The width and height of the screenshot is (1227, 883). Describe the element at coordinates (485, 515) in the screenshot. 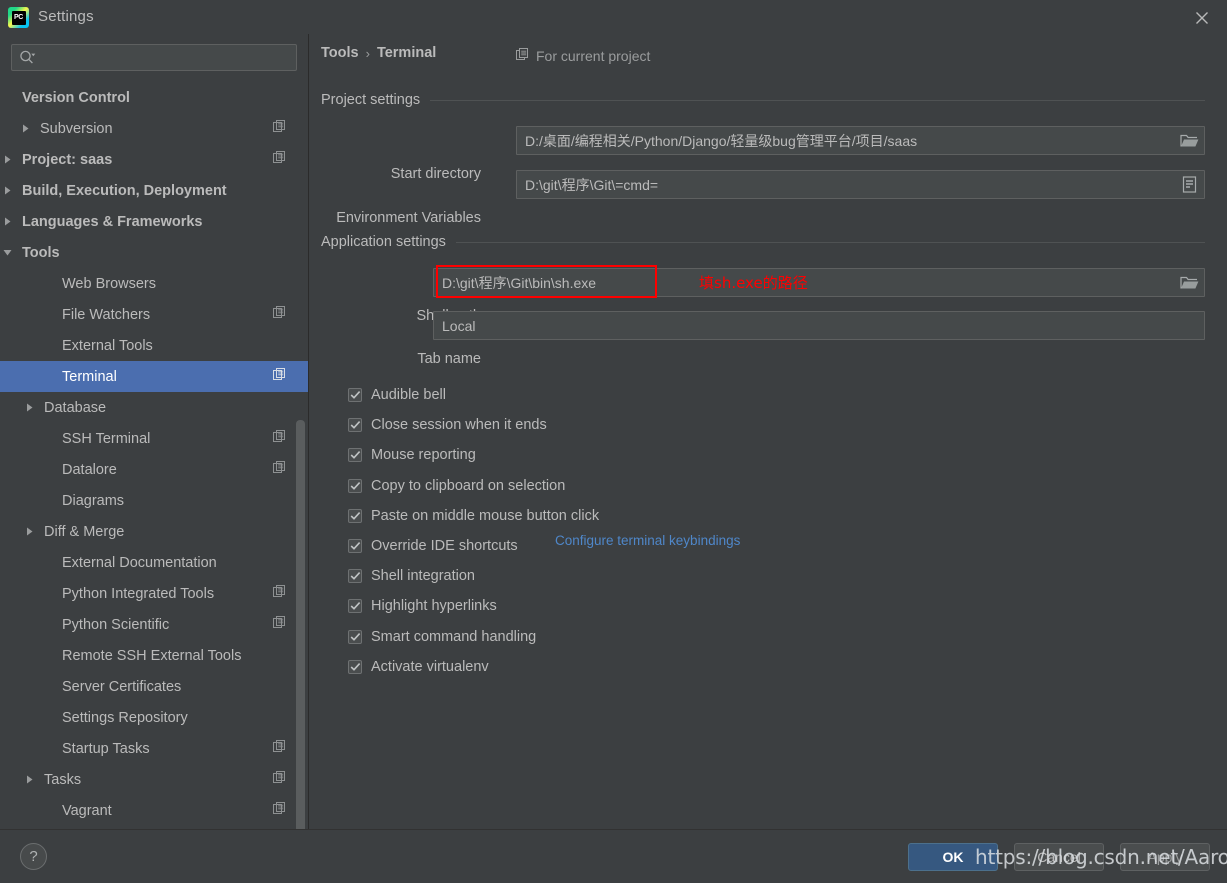

I see `checkbox-label: Paste on middle mouse button click` at that location.